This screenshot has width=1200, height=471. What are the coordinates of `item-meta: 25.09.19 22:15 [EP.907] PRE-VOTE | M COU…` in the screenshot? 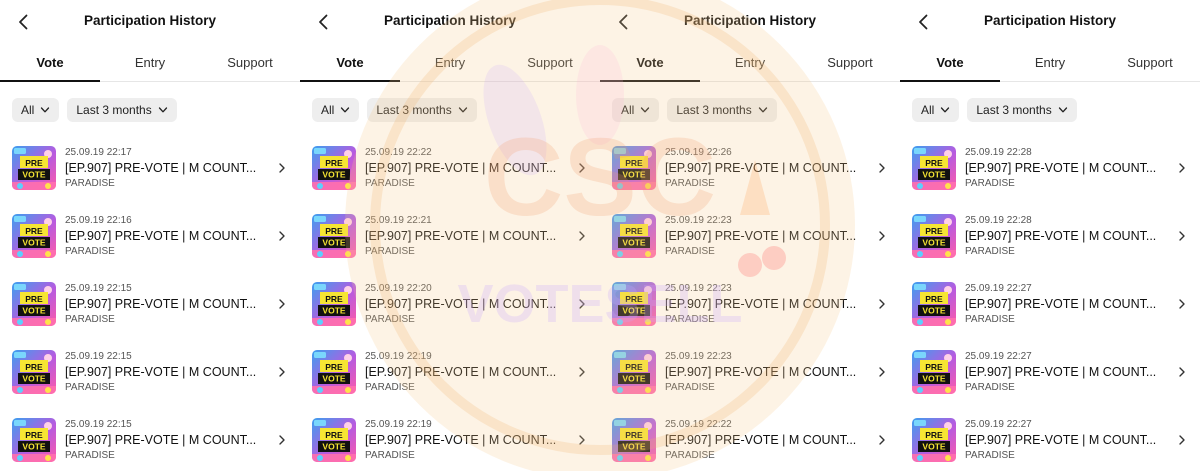 It's located at (166, 304).